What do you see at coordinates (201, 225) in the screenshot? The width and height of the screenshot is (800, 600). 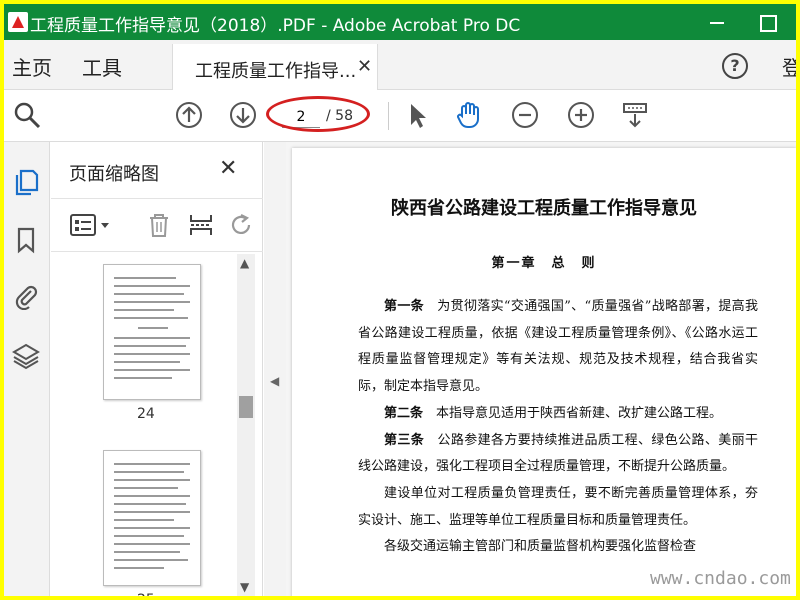 I see `insert-page-icon` at bounding box center [201, 225].